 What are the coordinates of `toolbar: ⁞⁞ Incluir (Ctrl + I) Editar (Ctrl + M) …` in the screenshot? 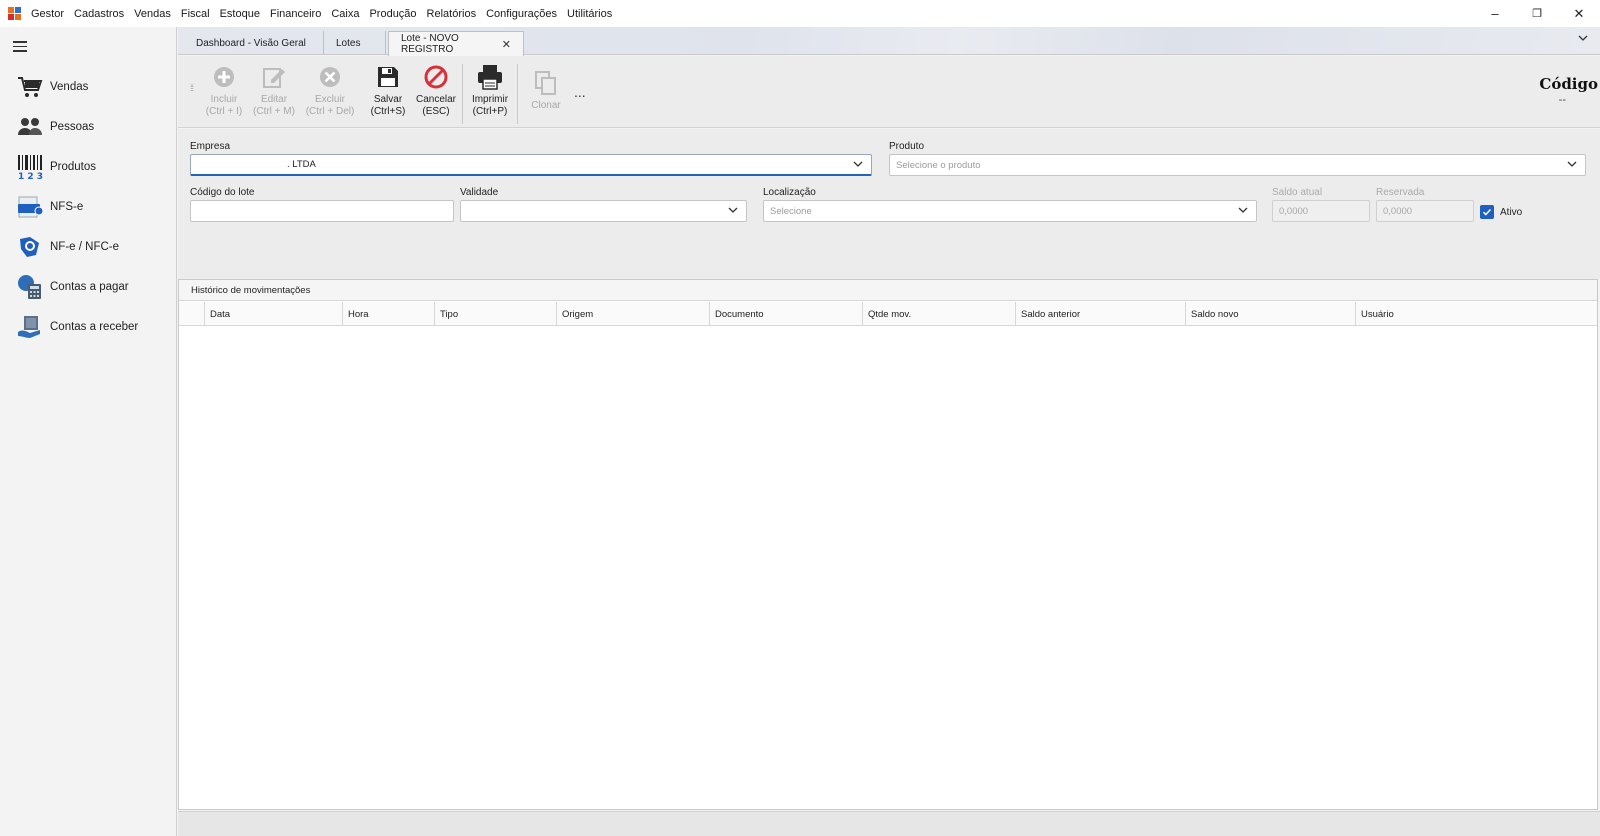 It's located at (889, 92).